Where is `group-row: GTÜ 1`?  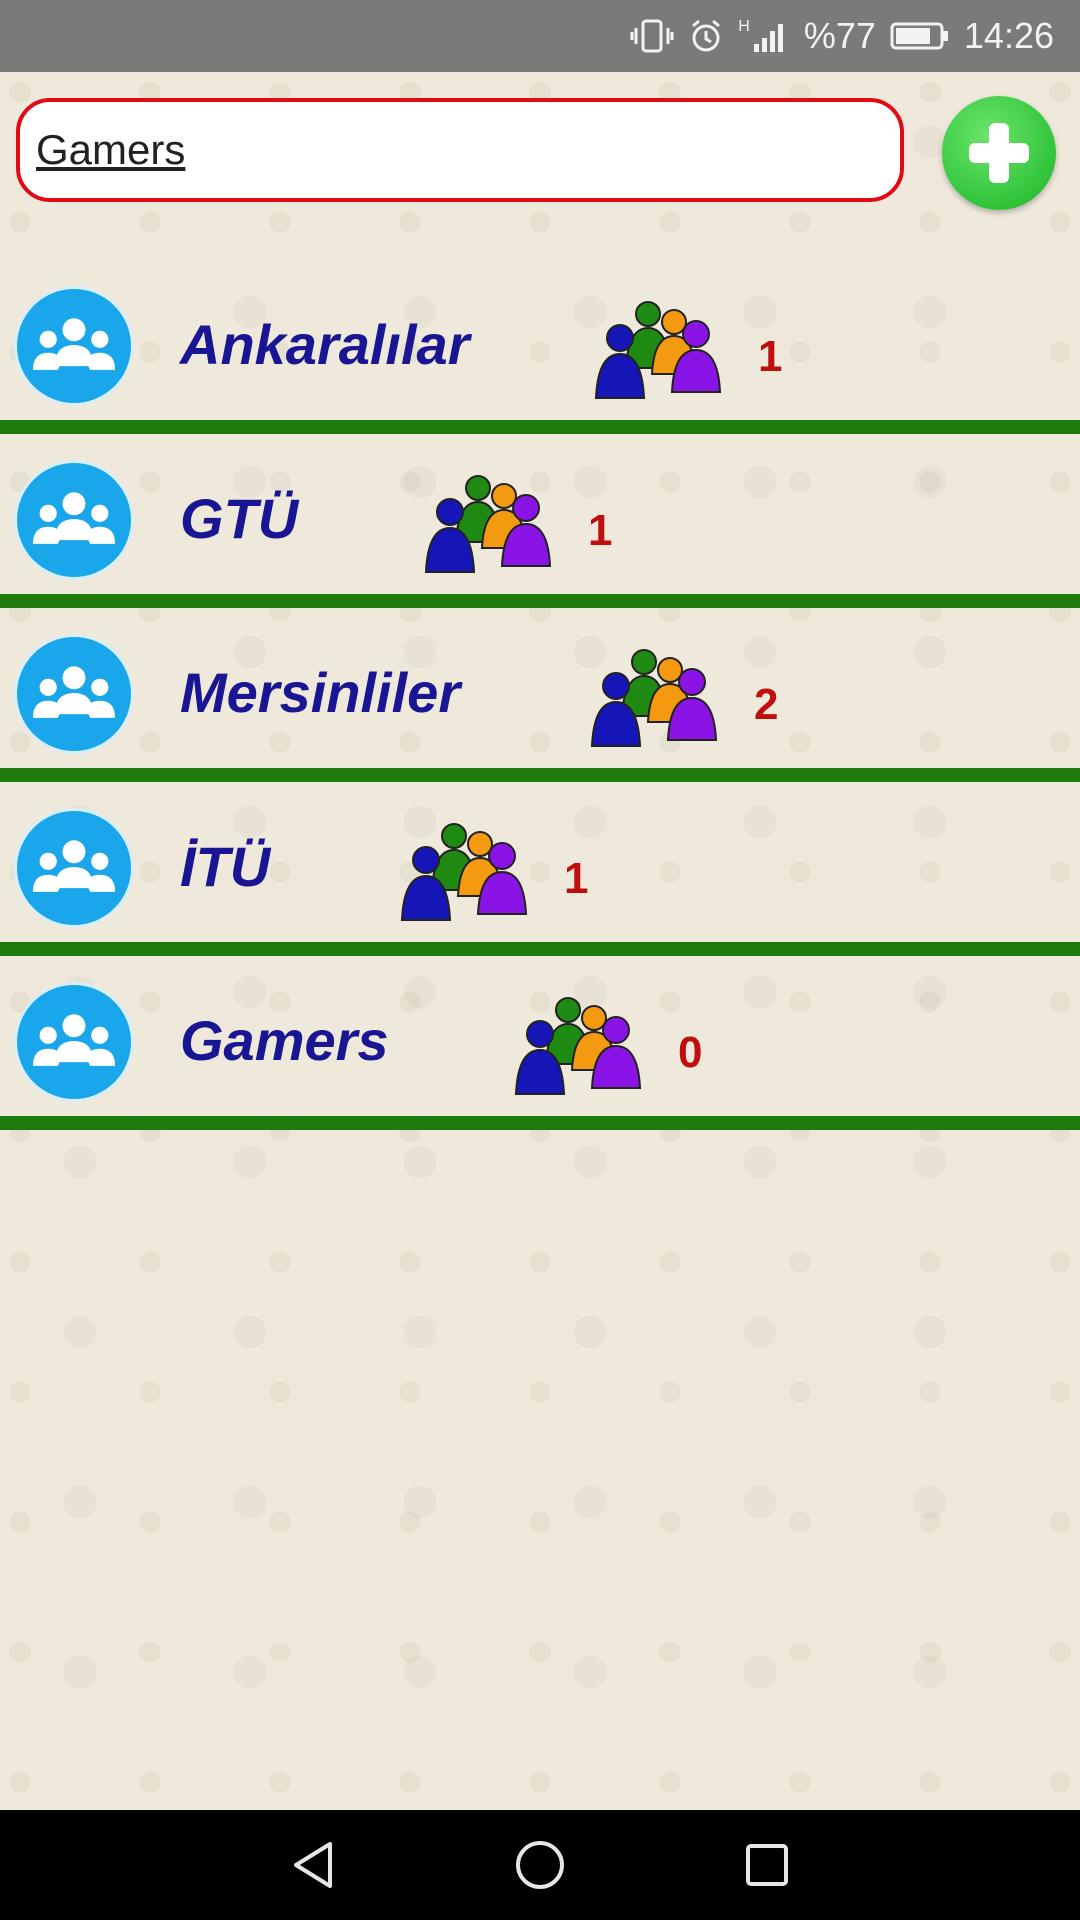 group-row: GTÜ 1 is located at coordinates (540, 521).